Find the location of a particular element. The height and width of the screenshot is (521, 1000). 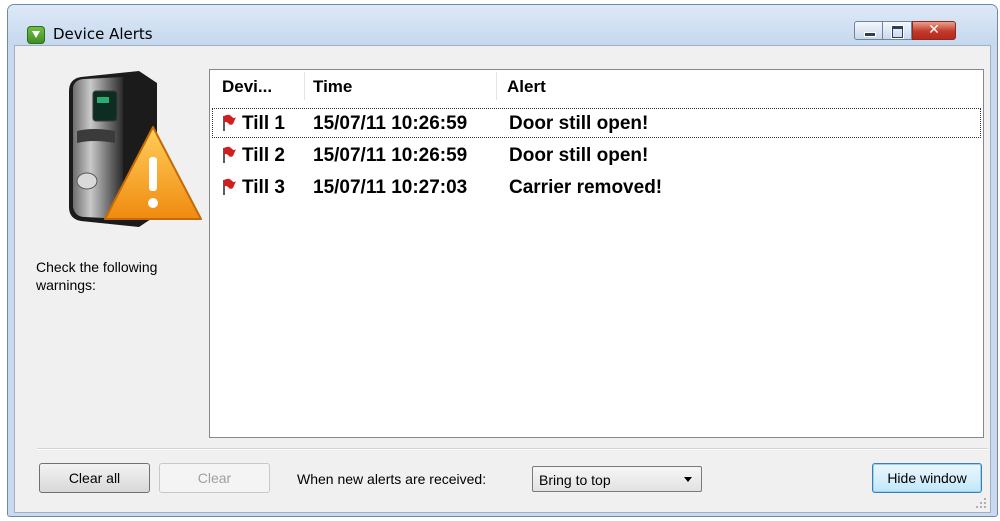

maximize-icon is located at coordinates (897, 32).